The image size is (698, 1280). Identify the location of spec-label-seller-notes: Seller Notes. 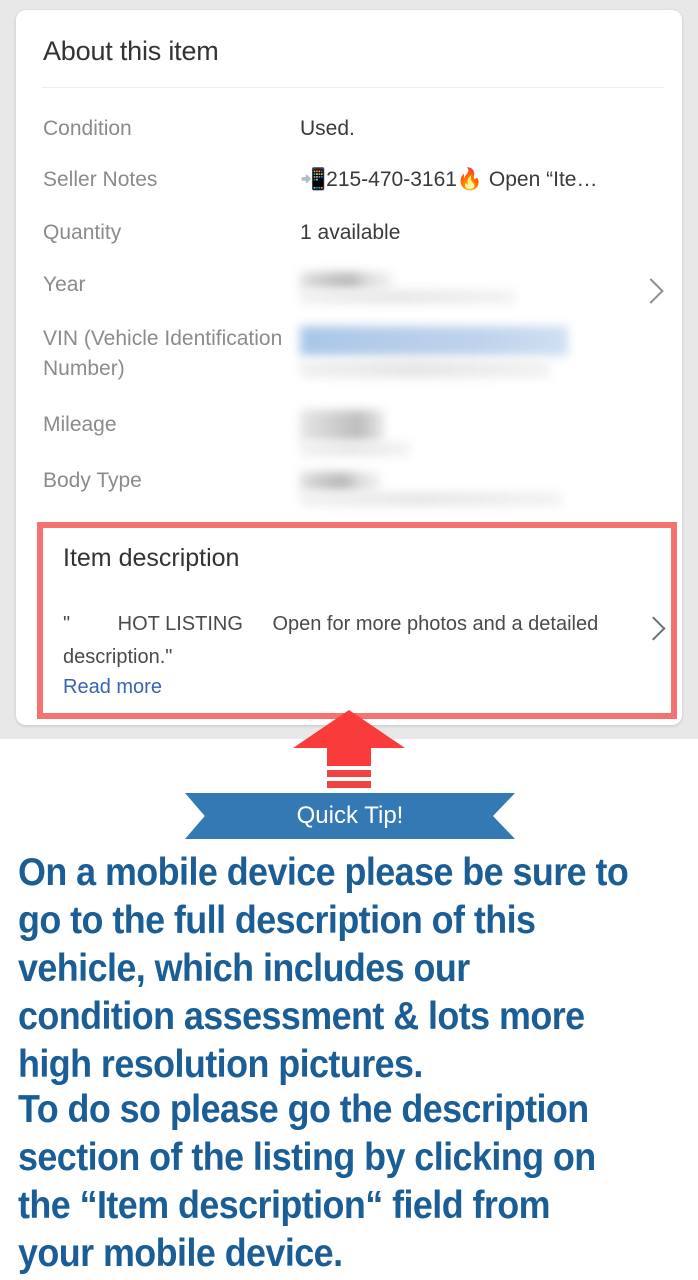
(100, 179).